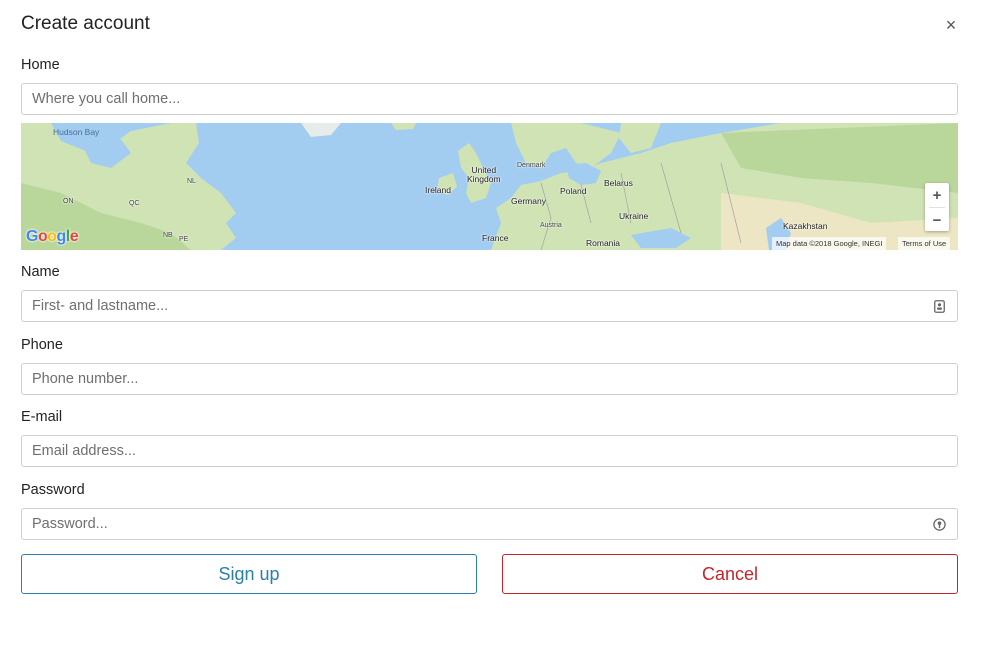  What do you see at coordinates (495, 238) in the screenshot?
I see `map-label-france: France` at bounding box center [495, 238].